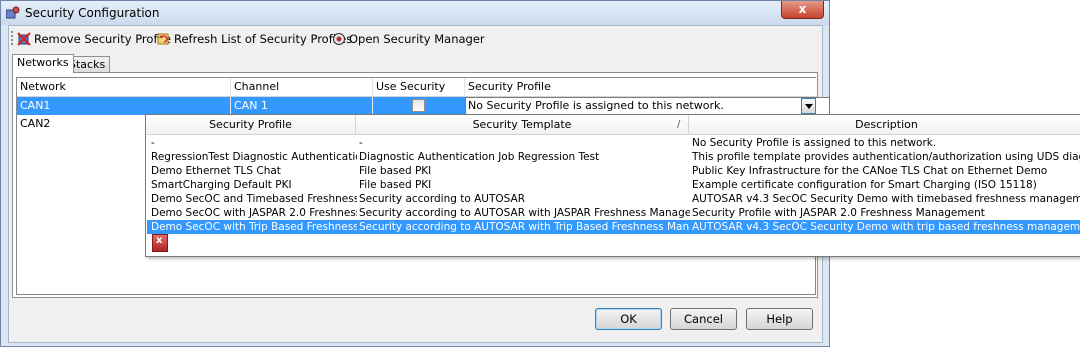 Image resolution: width=1080 pixels, height=347 pixels. I want to click on column-header-use-security: Use Security, so click(419, 87).